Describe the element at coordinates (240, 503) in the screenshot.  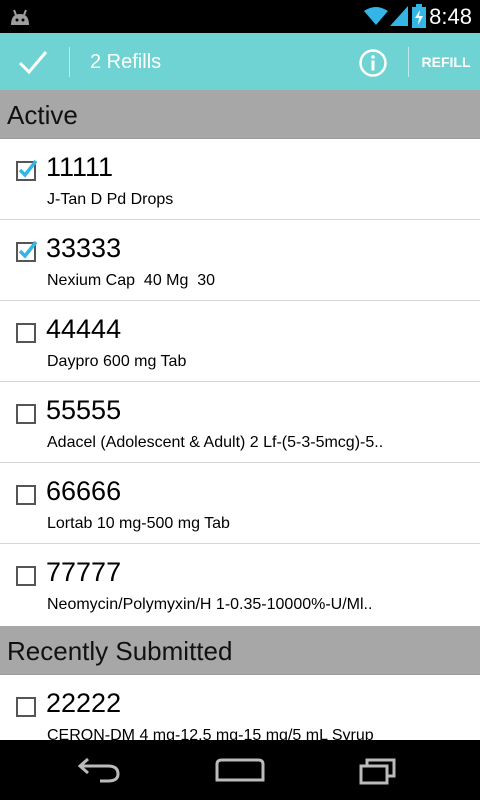
I see `rx-list-item: 66666 Lortab 10 mg-500 mg Tab` at that location.